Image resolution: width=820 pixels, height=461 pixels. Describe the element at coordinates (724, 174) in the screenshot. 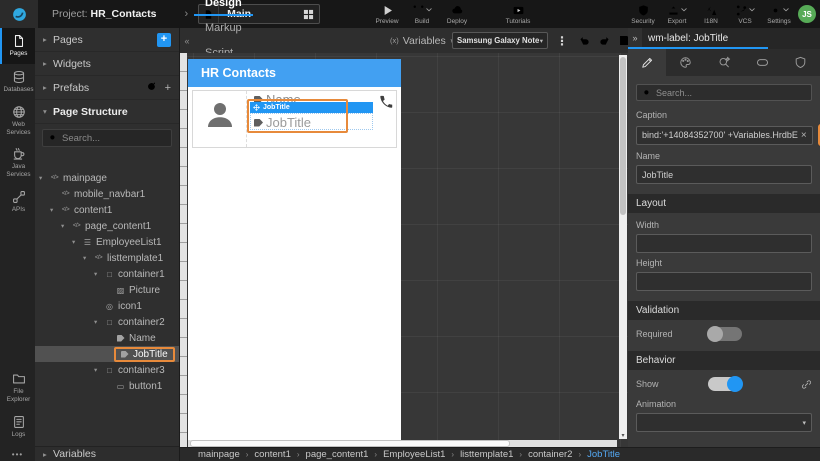

I see `name-input: JobTitle` at that location.